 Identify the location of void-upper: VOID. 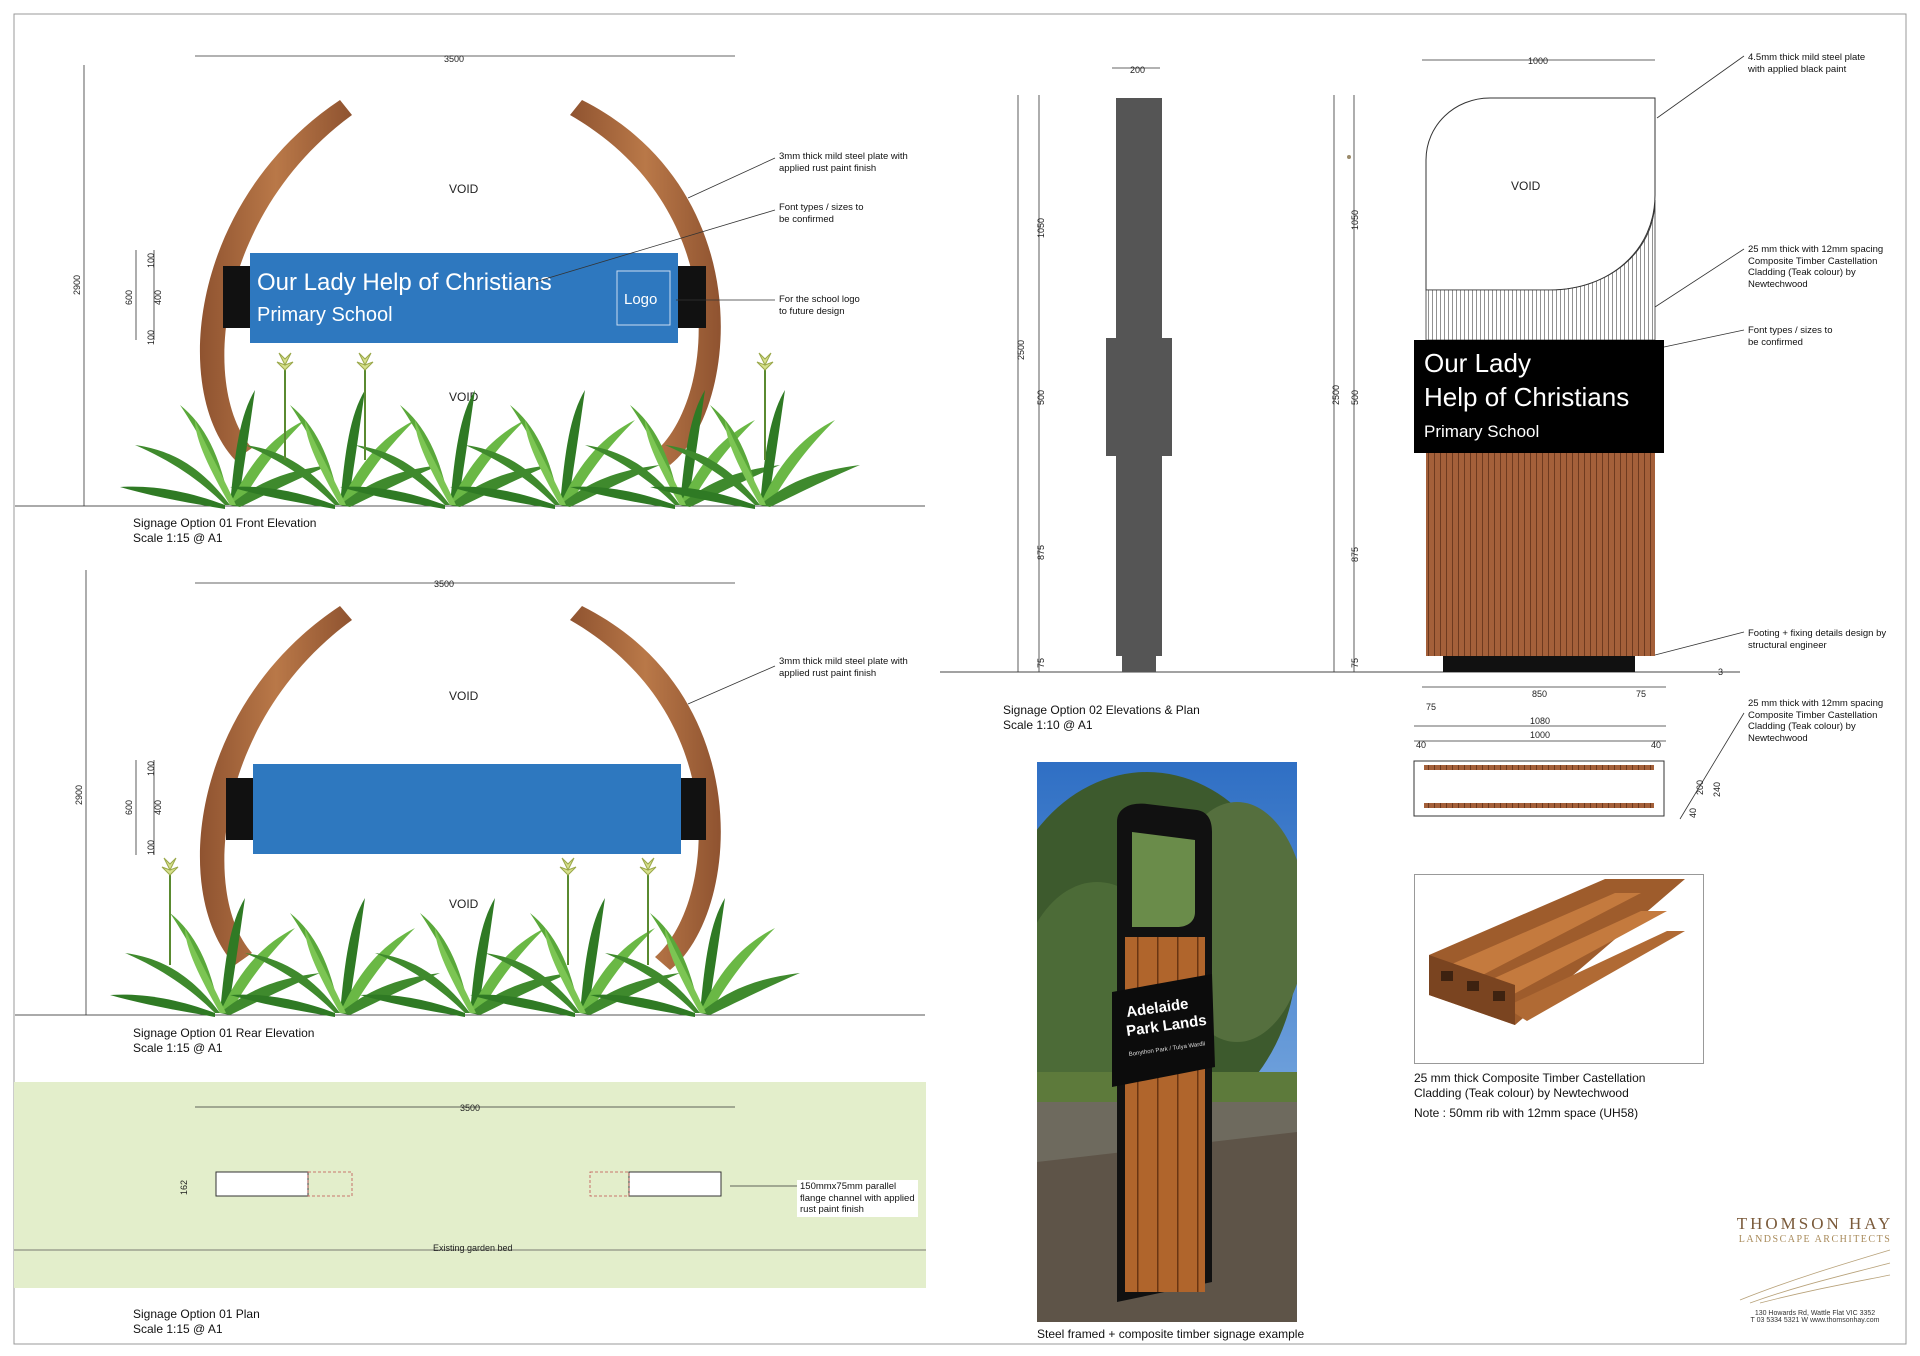
(464, 189).